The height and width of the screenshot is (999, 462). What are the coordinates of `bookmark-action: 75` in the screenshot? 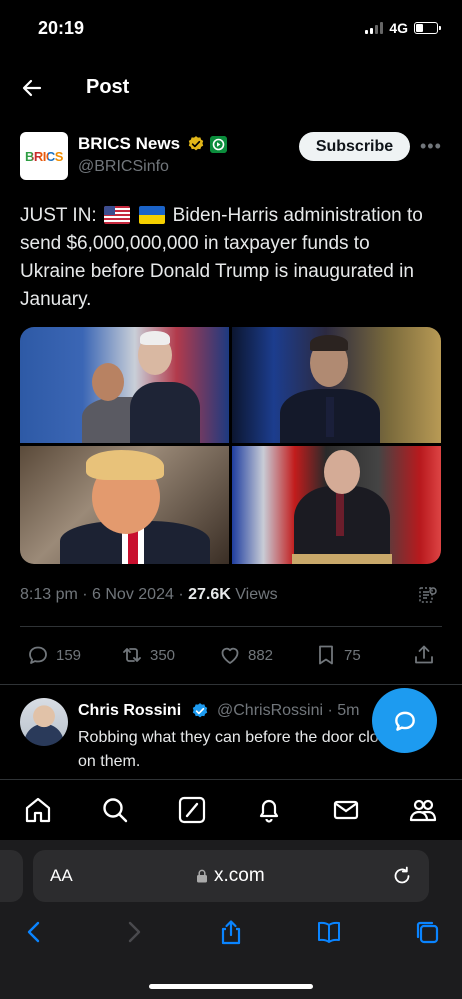 It's located at (337, 655).